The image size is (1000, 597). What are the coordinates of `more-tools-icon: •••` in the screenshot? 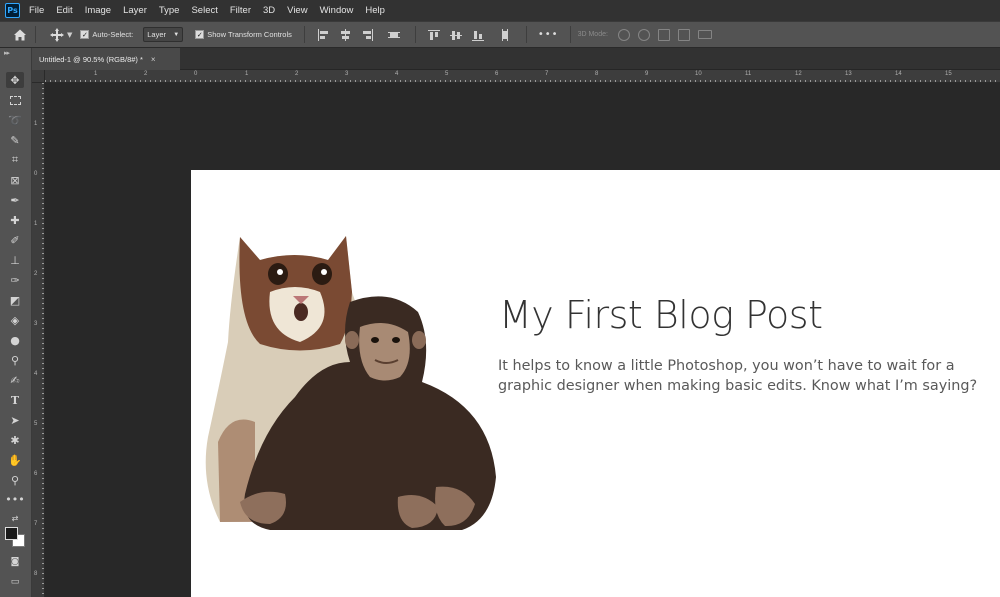 It's located at (14, 499).